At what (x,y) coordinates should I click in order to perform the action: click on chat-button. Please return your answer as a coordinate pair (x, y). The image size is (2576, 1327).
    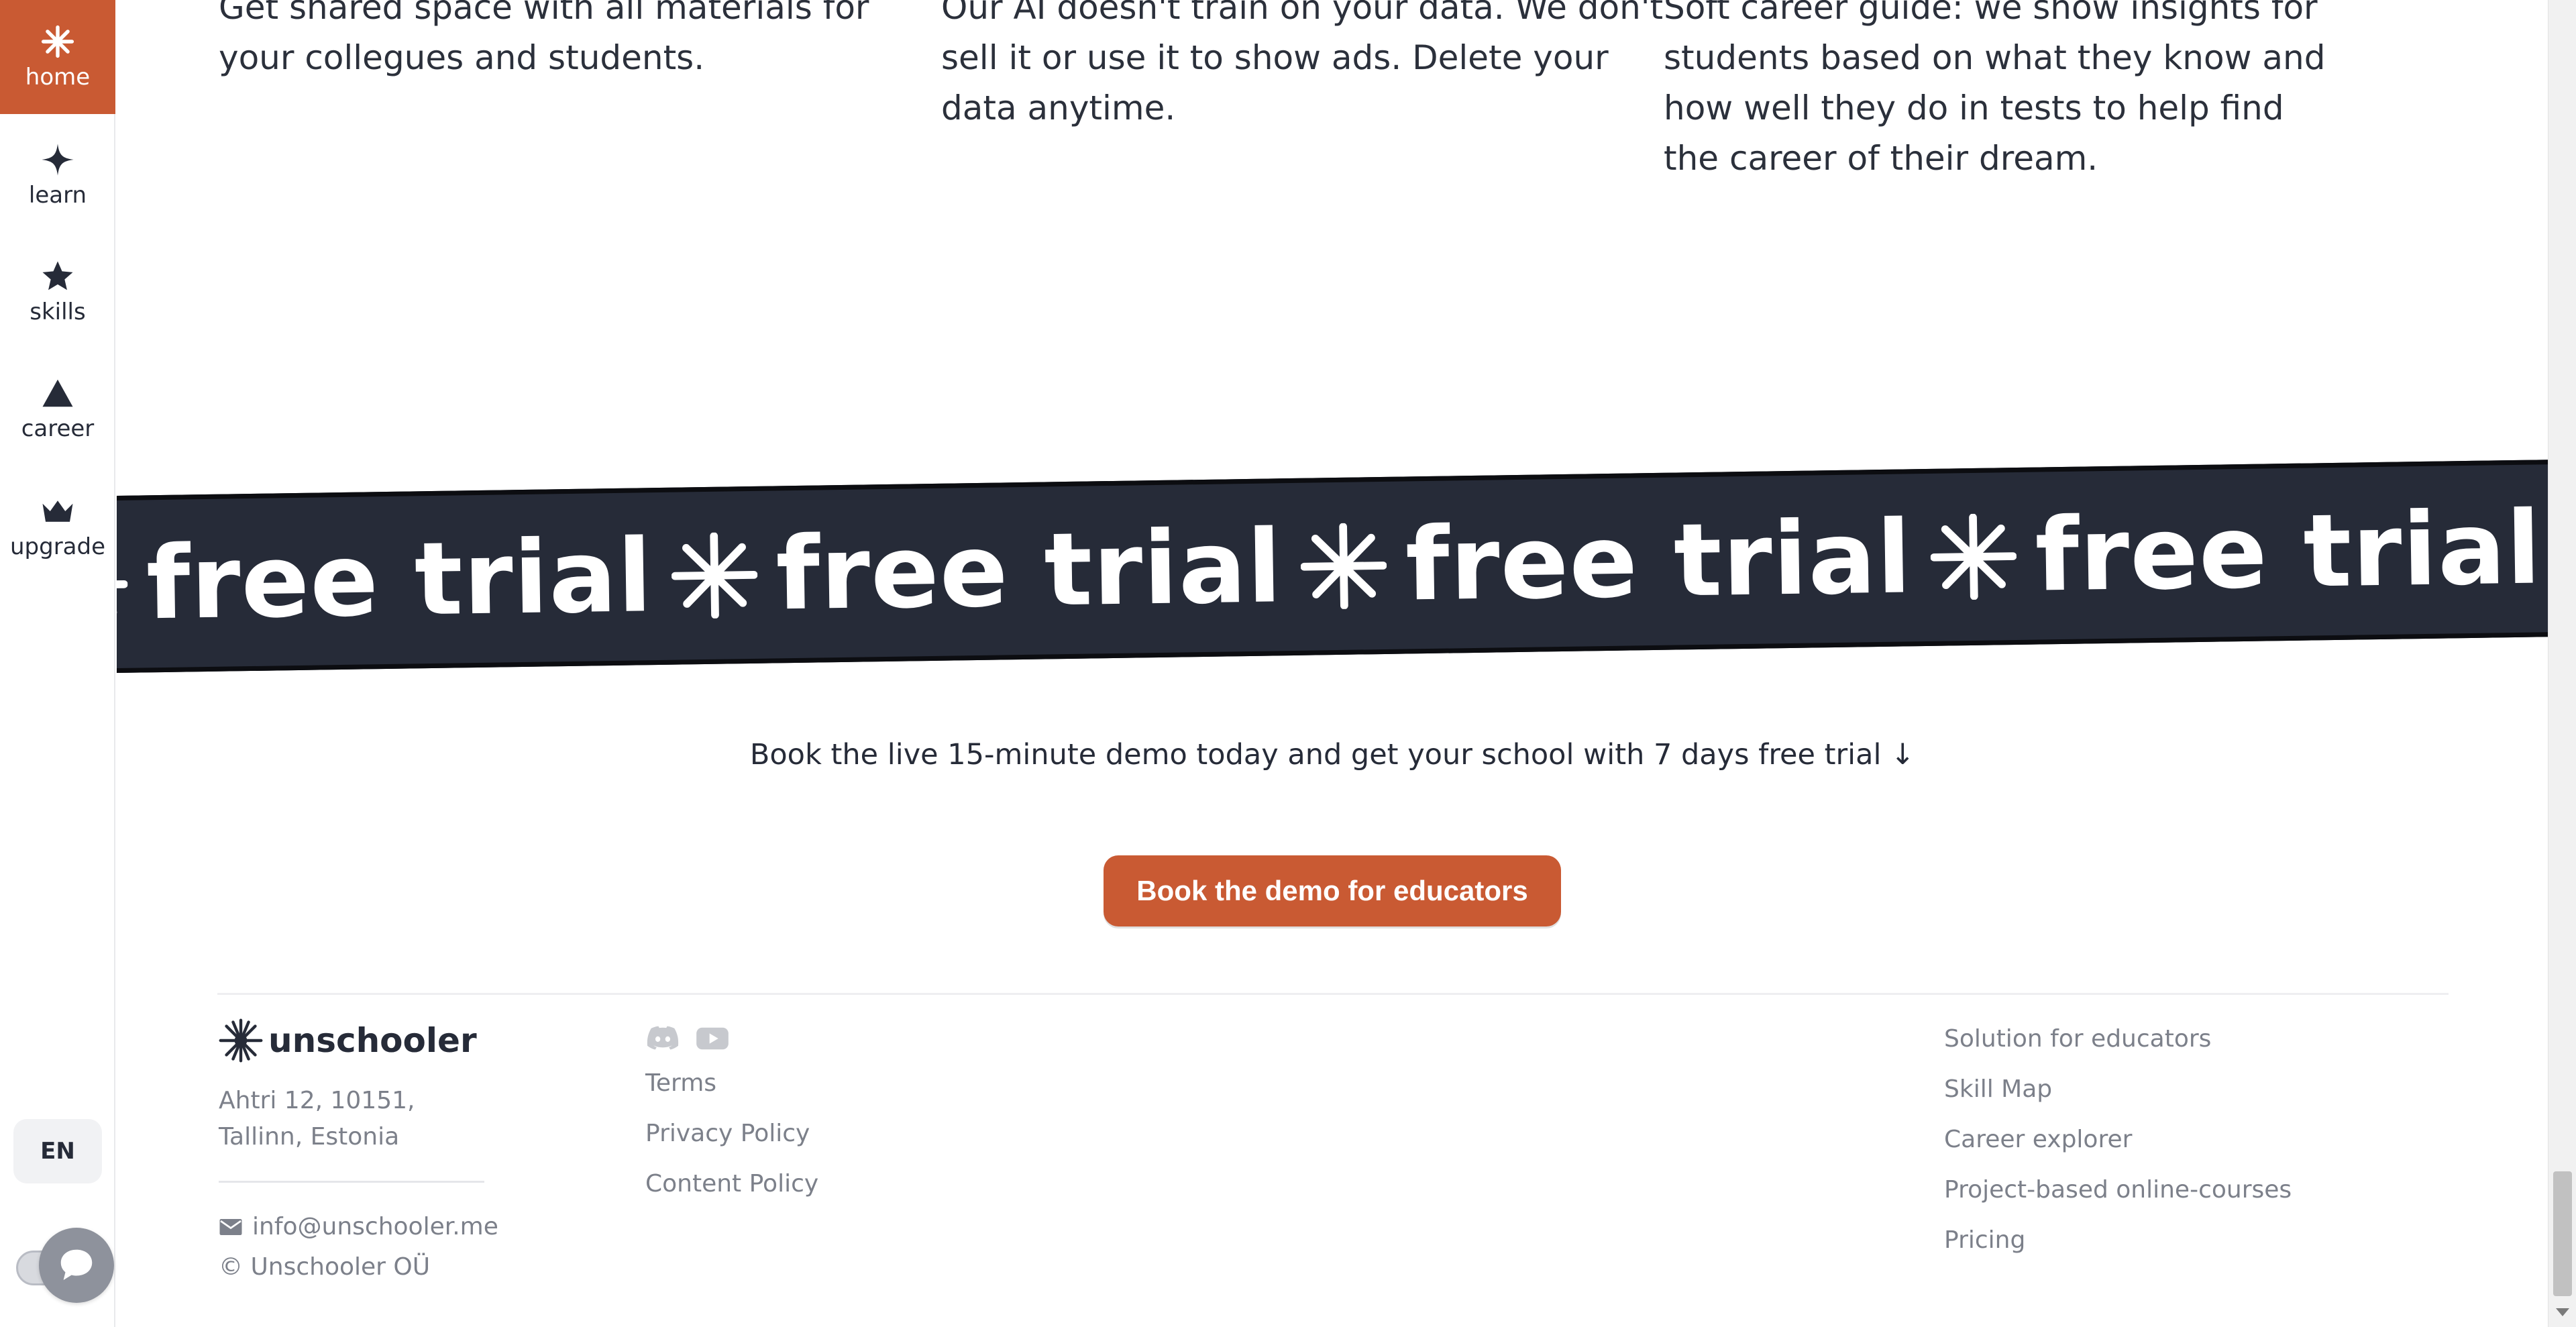
    Looking at the image, I should click on (76, 1265).